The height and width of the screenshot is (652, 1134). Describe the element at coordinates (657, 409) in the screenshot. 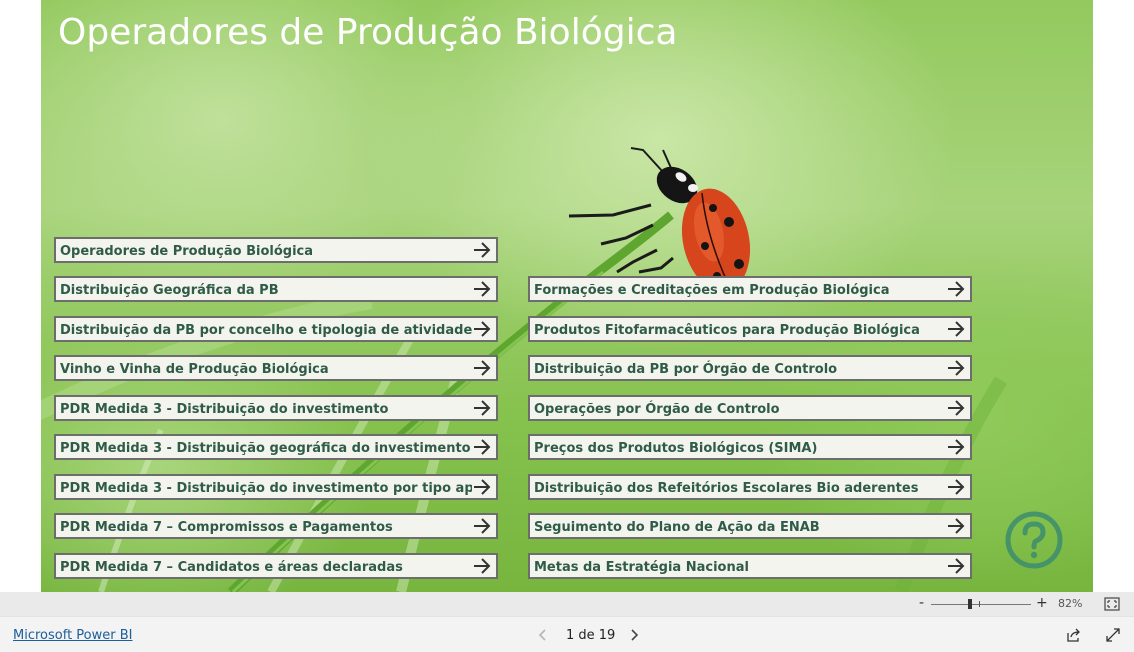

I see `nav-button-label: Operações por Órgão de Controlo` at that location.